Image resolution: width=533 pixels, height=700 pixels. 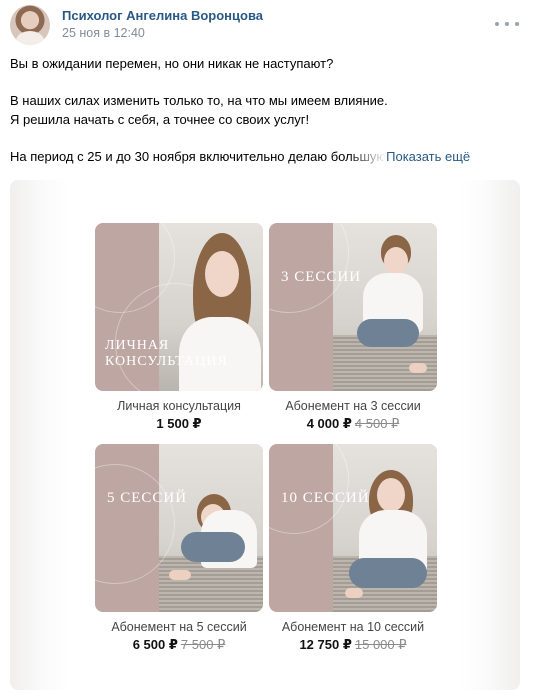 What do you see at coordinates (353, 406) in the screenshot?
I see `card-caption: Абонемент на 3 сессии` at bounding box center [353, 406].